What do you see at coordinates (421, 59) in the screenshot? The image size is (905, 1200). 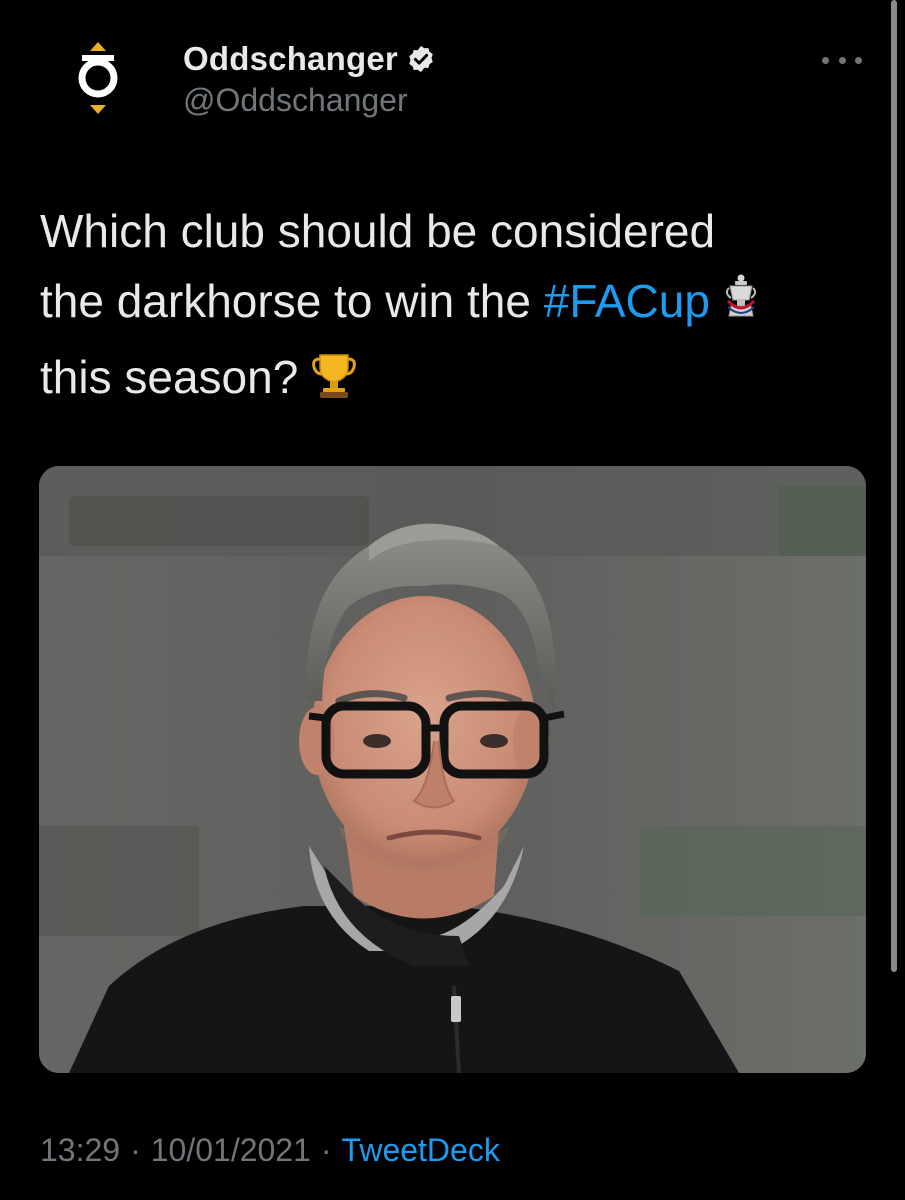 I see `verified-badge-icon` at bounding box center [421, 59].